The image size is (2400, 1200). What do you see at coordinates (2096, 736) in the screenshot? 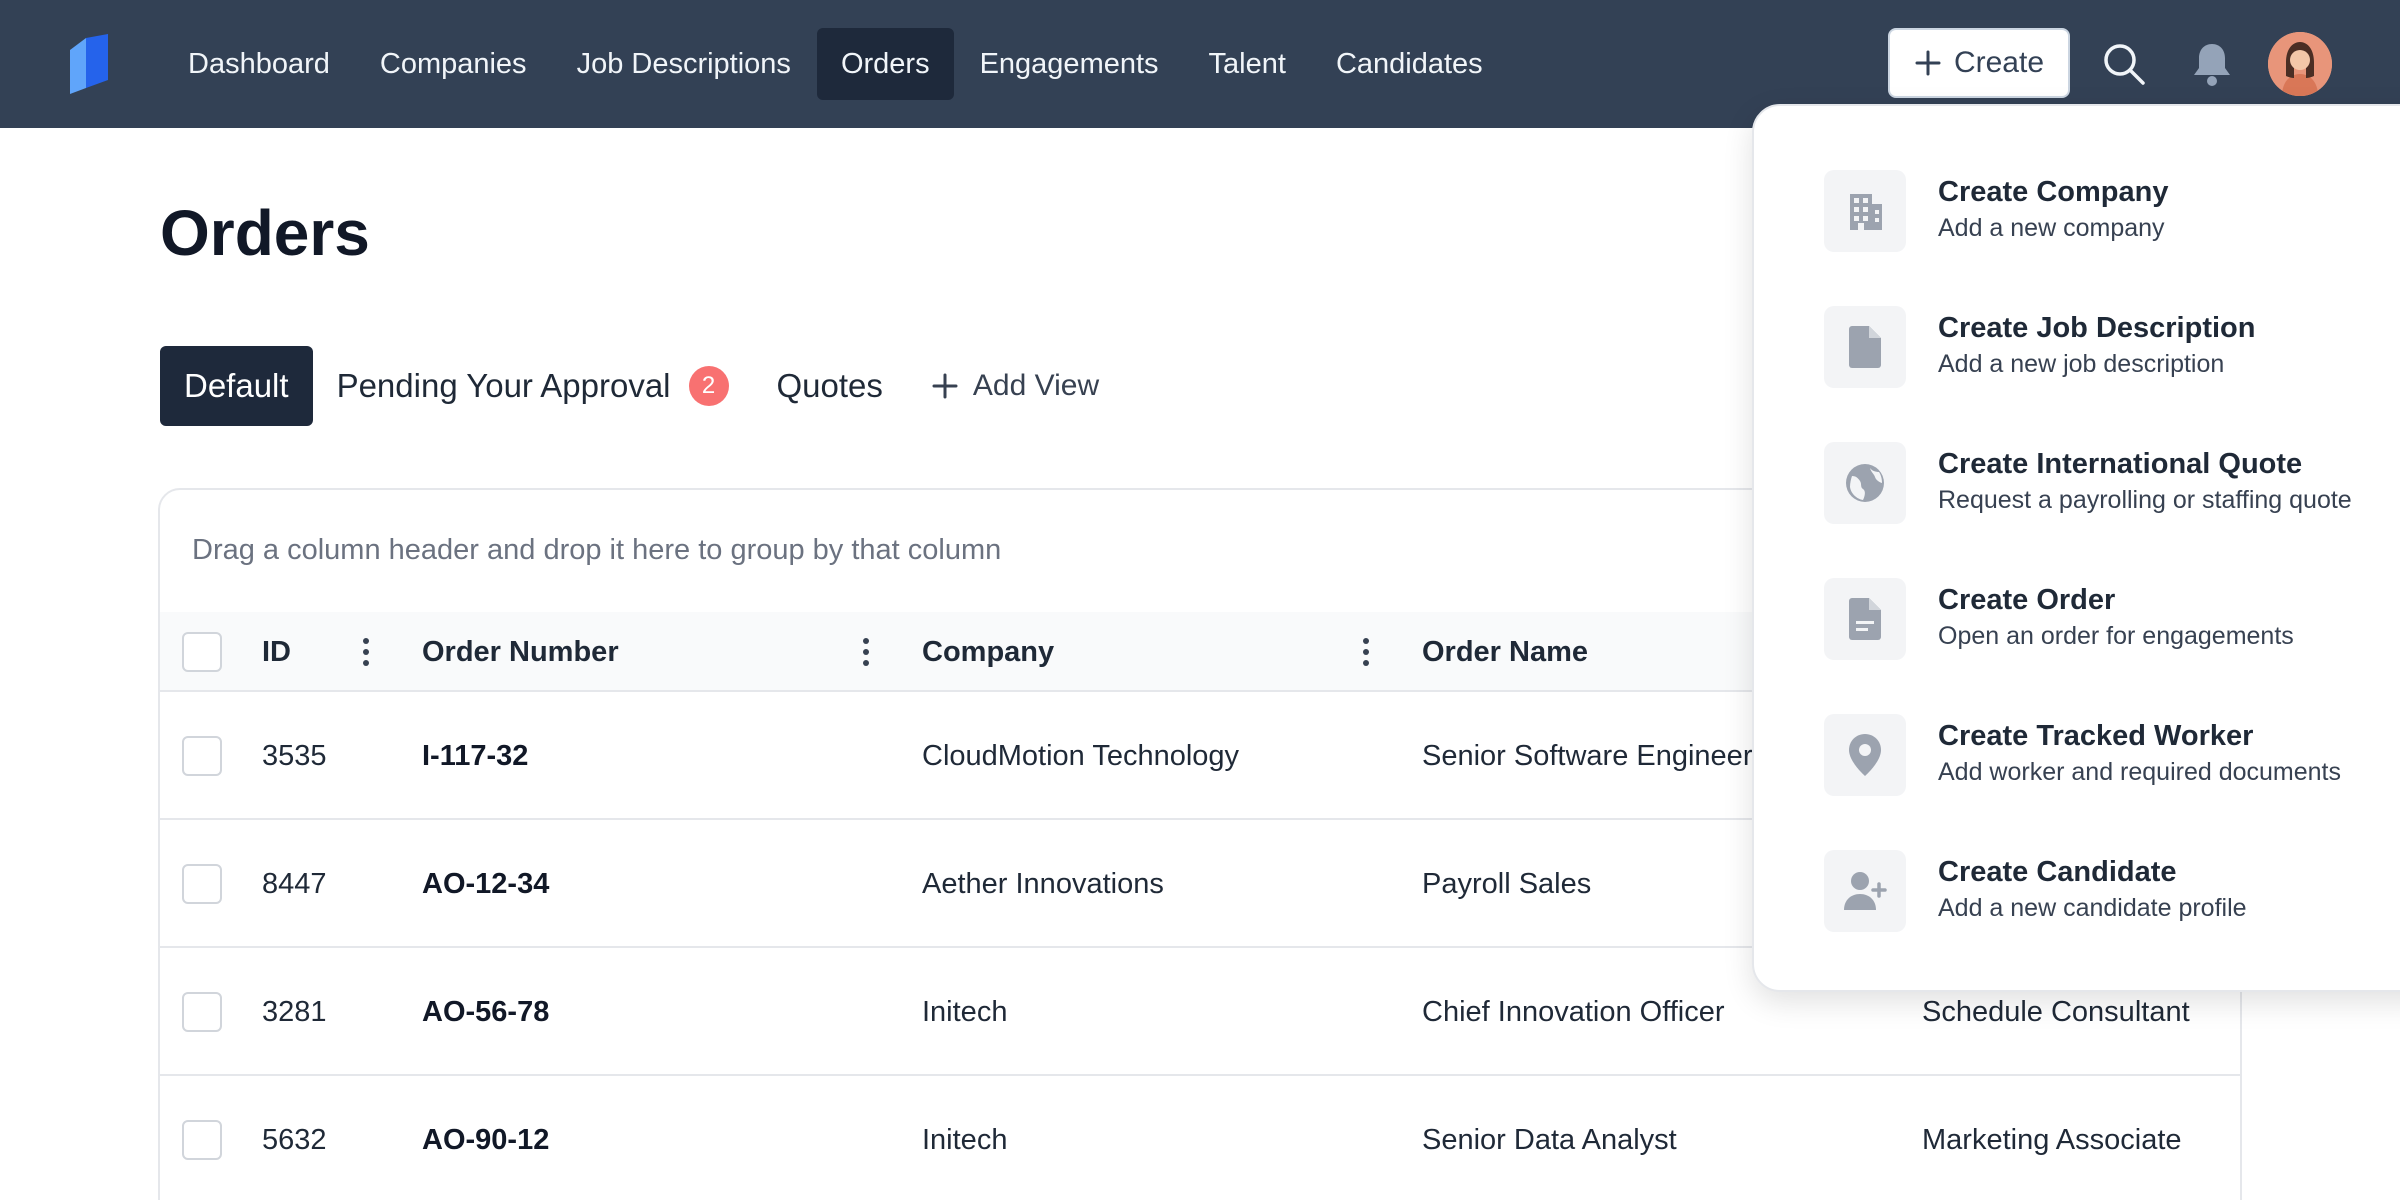
I see `menu-item-title: Create Tracked Worker` at bounding box center [2096, 736].